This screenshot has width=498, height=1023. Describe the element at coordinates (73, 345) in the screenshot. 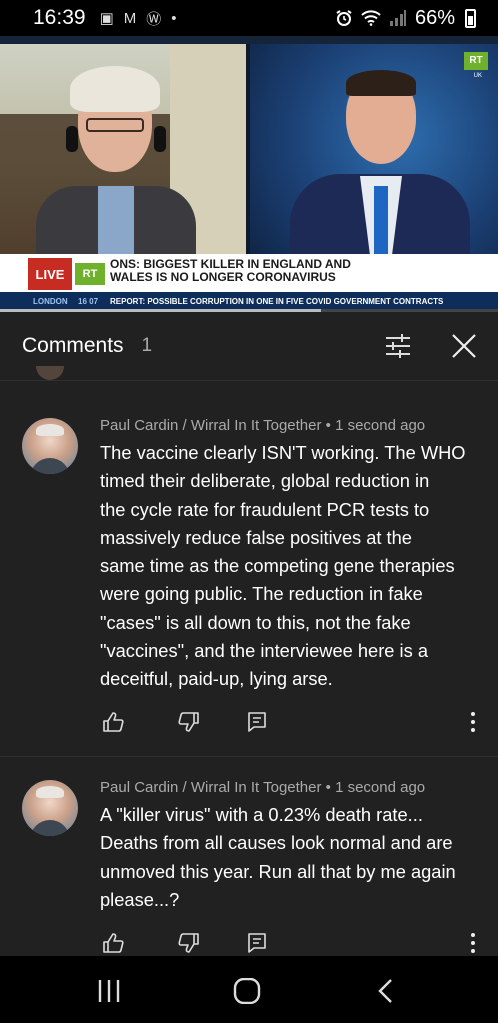

I see `comments-title: Comments` at that location.